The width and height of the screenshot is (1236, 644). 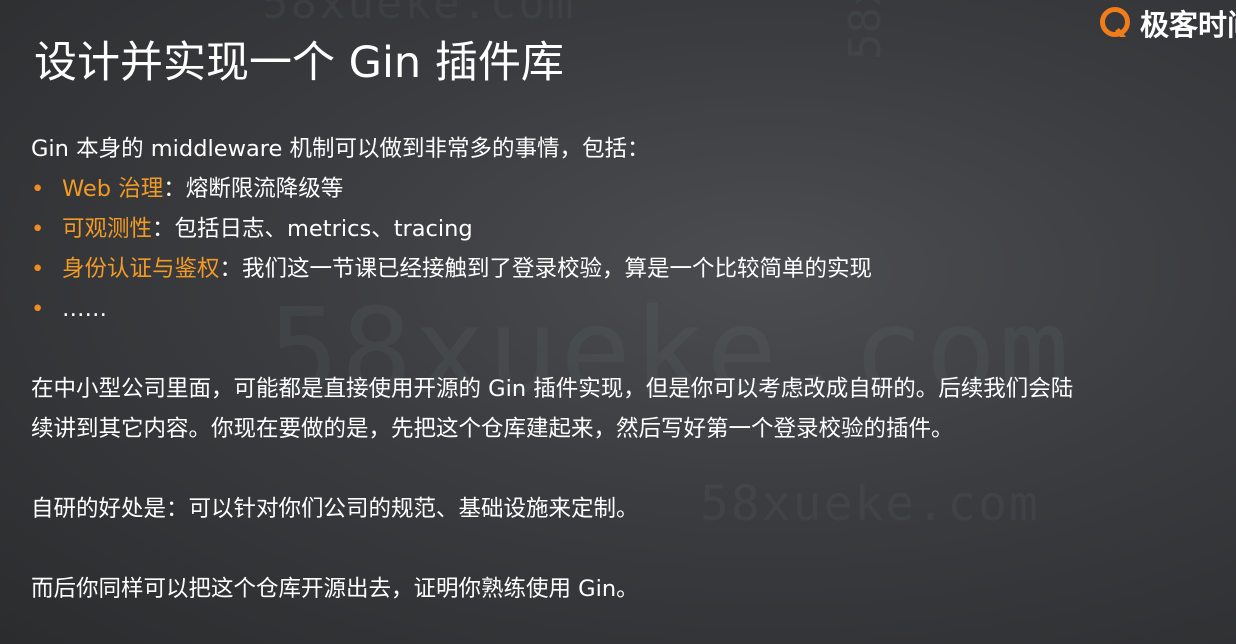 What do you see at coordinates (1188, 25) in the screenshot?
I see `brand-text: 极客时间` at bounding box center [1188, 25].